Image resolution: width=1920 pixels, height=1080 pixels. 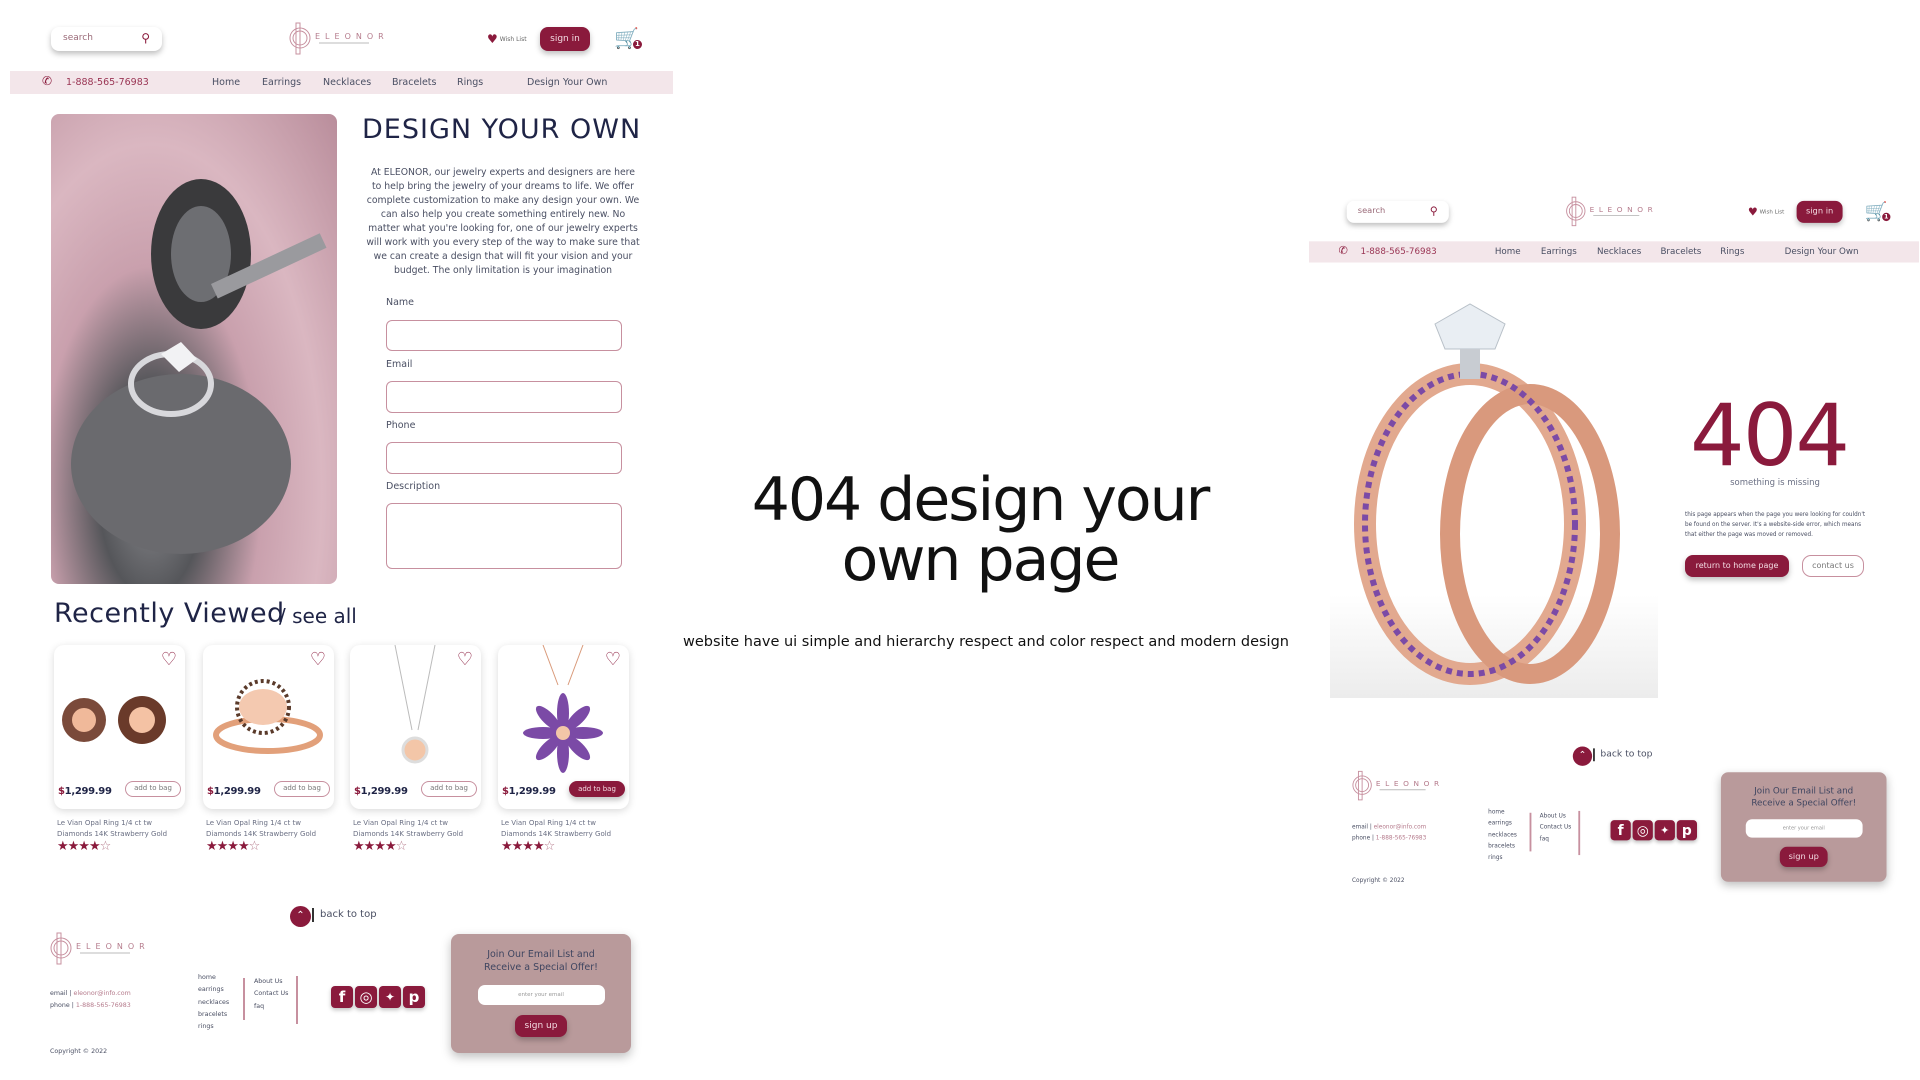 I want to click on cart-badge: 1, so click(x=1886, y=216).